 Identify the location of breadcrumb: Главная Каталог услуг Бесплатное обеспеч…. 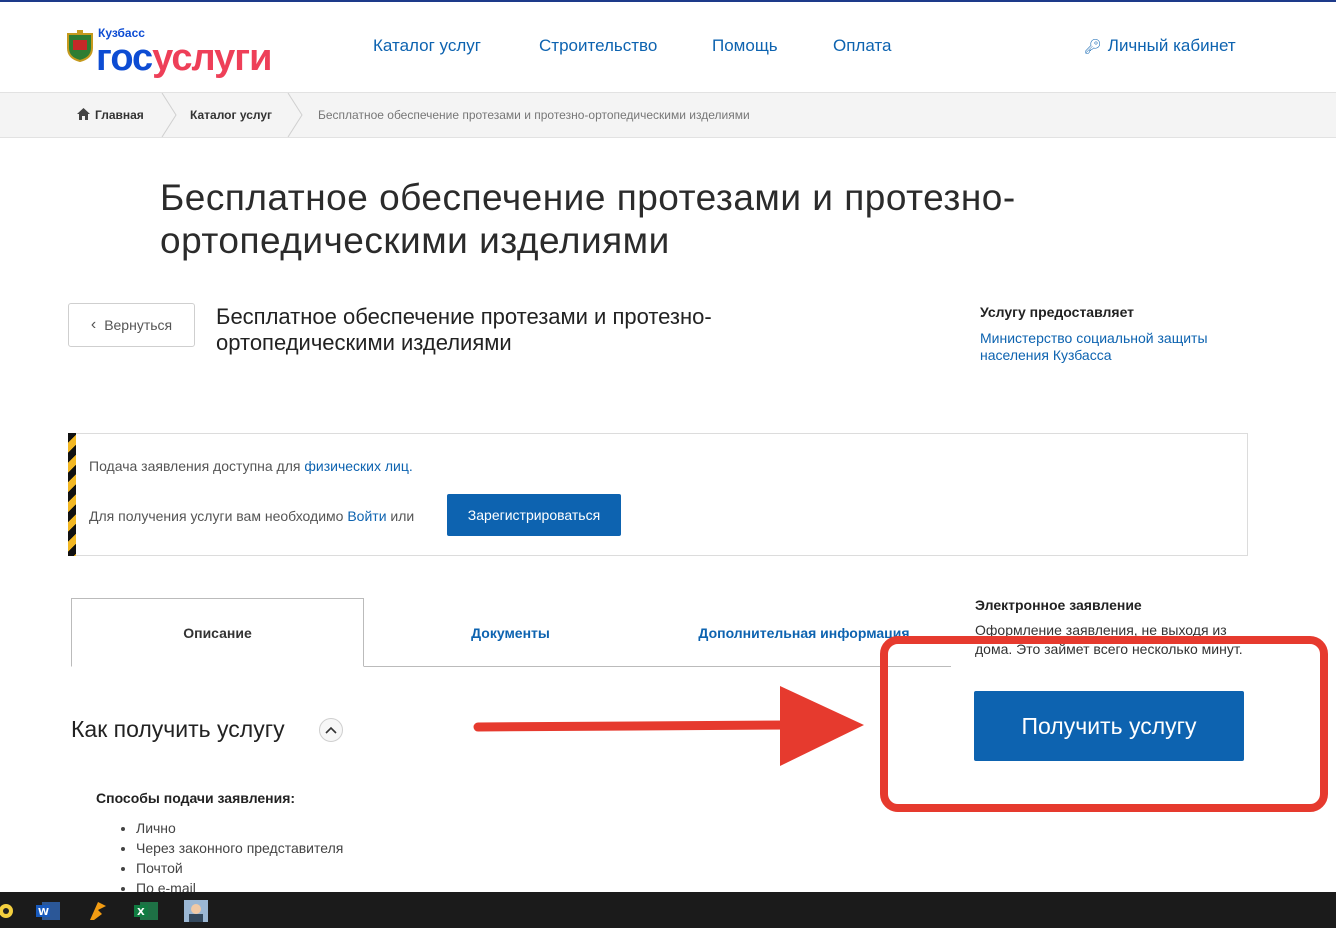
(668, 115).